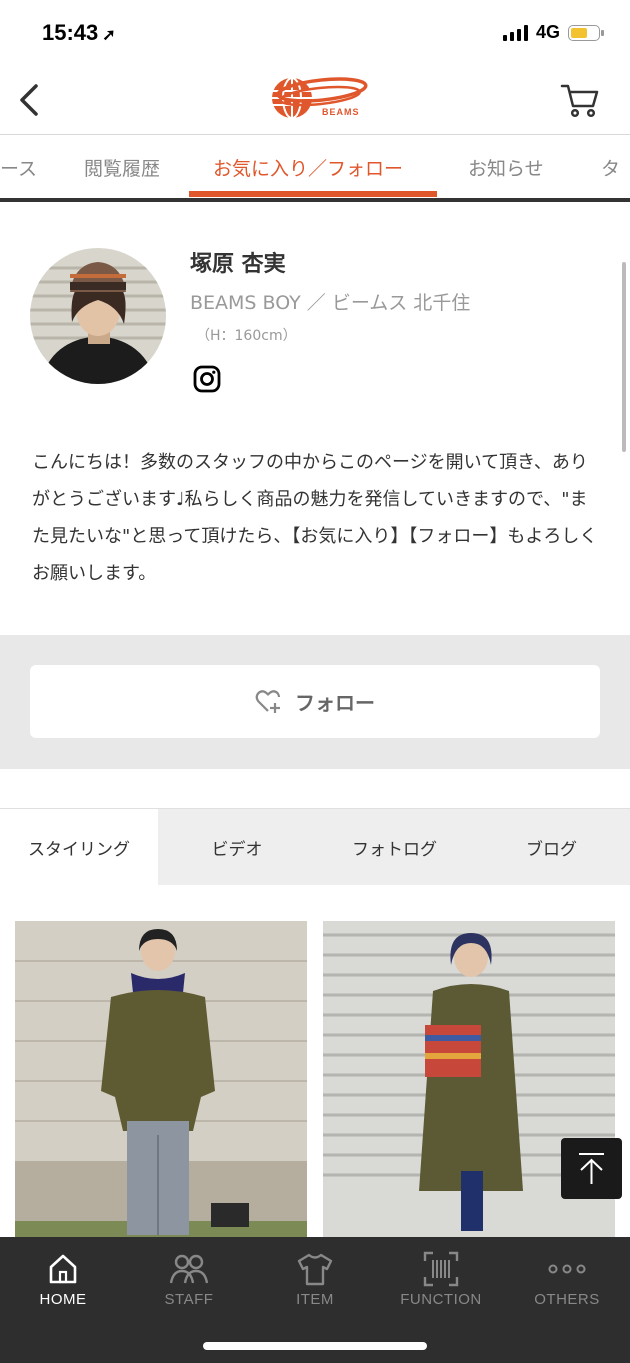  Describe the element at coordinates (567, 1282) in the screenshot. I see `nav-others: OTHERS` at that location.